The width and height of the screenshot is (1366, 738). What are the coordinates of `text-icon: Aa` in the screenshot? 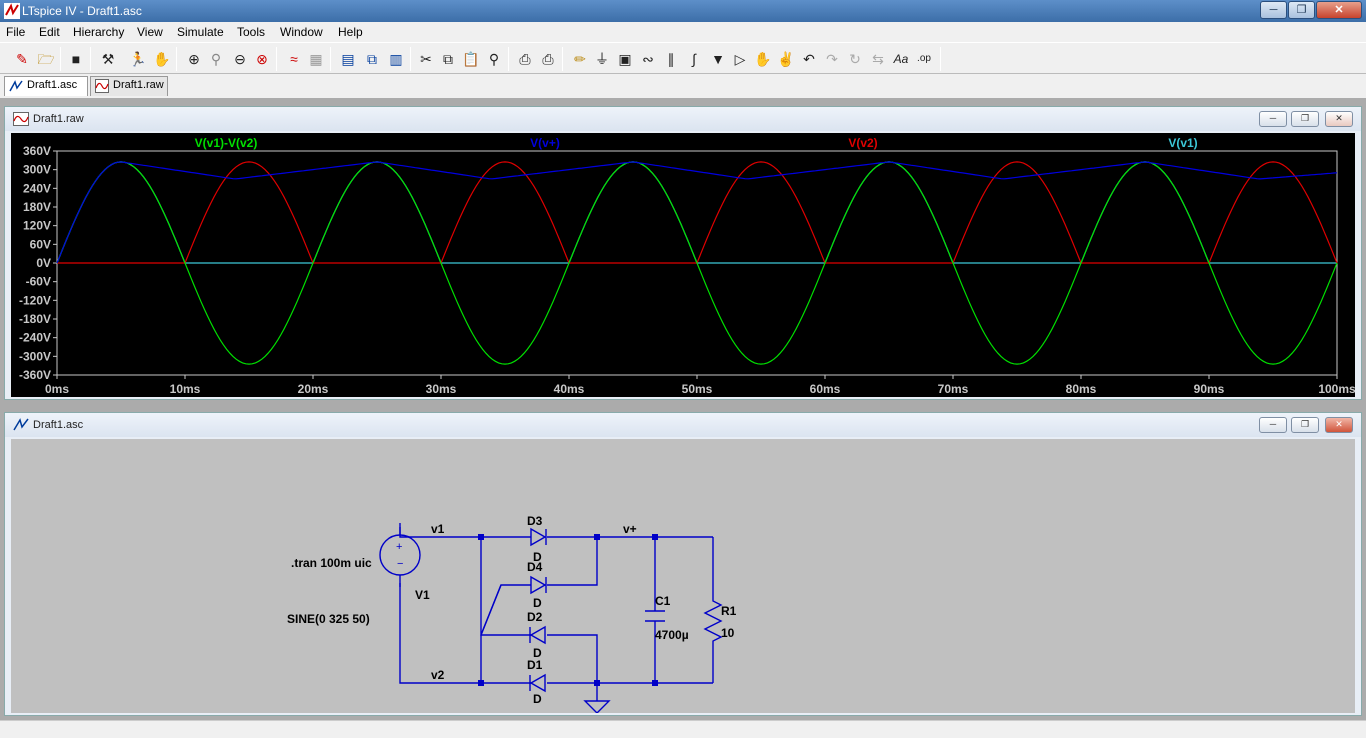 It's located at (901, 59).